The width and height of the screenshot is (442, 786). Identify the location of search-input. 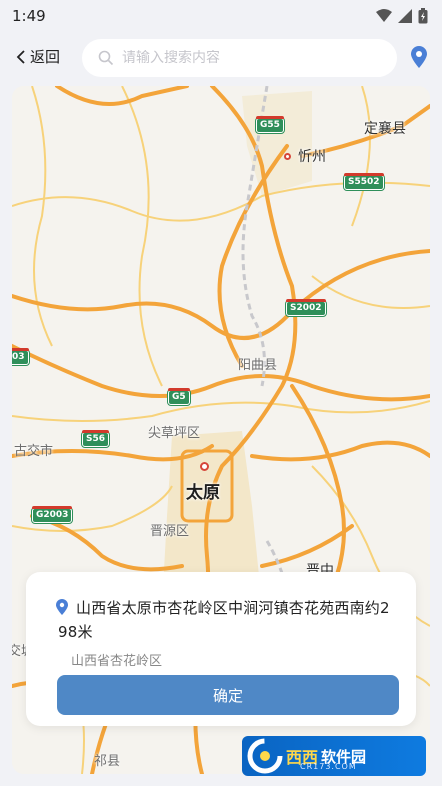
(247, 58).